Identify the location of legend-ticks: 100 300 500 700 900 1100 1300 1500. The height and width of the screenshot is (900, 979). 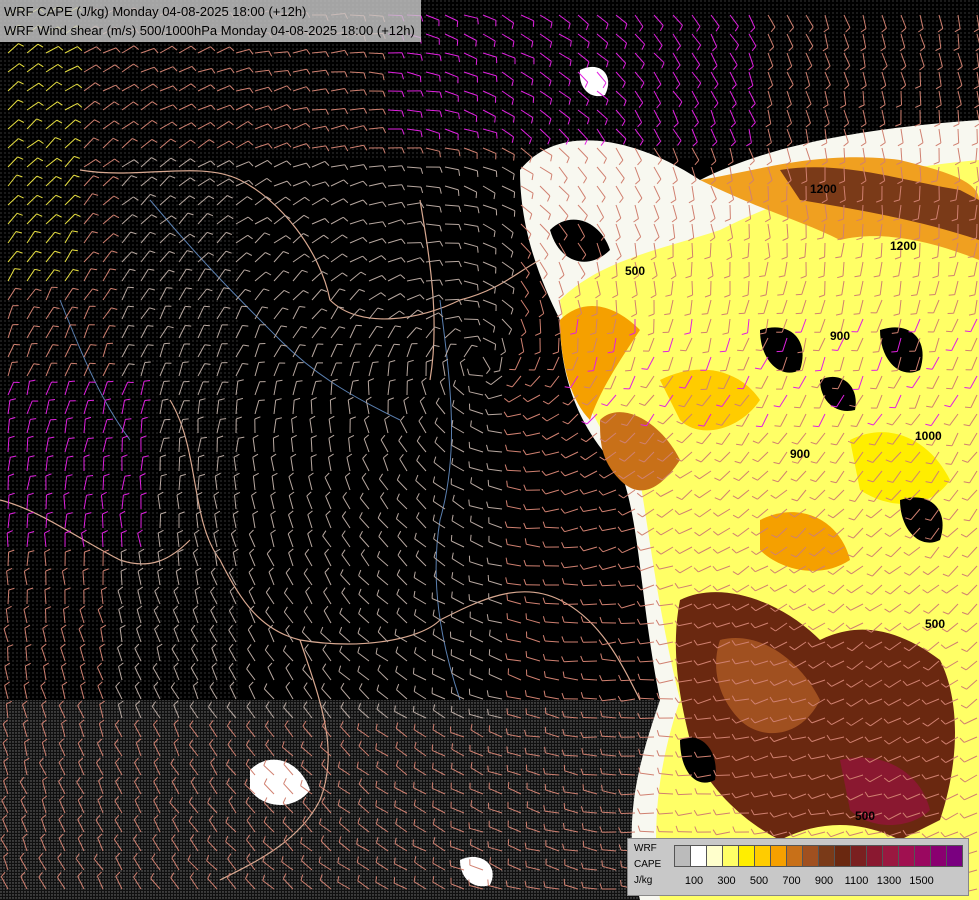
(819, 882).